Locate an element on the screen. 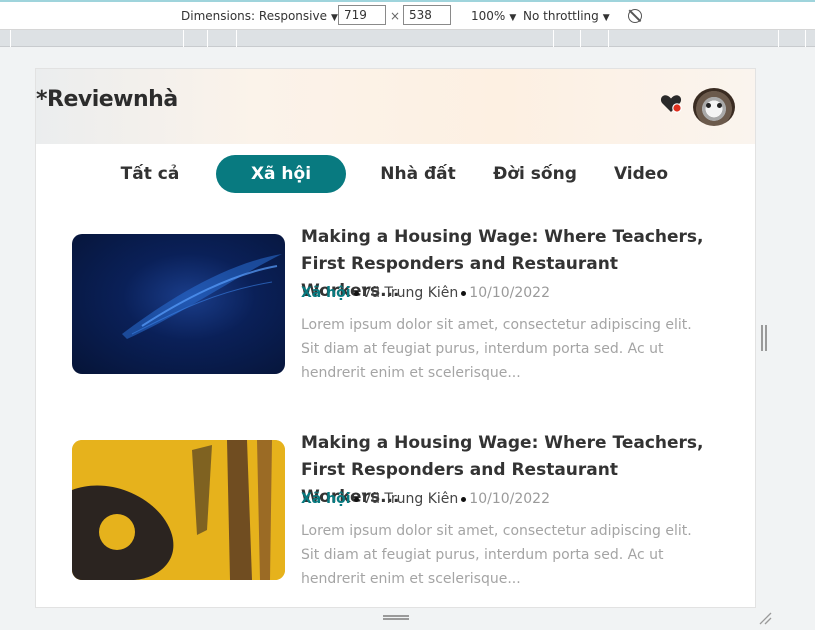 Image resolution: width=815 pixels, height=630 pixels. tab-doi-song: Đời sống is located at coordinates (535, 174).